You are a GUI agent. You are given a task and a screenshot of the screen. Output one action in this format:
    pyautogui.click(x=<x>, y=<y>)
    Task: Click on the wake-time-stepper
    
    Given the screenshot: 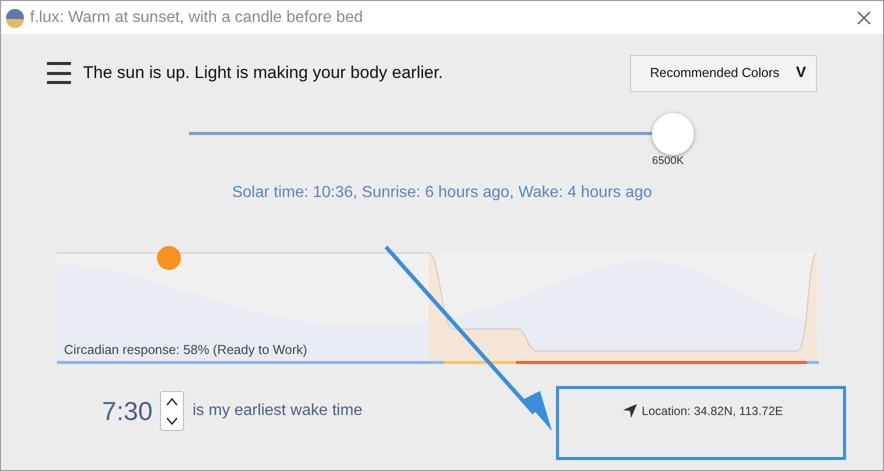 What is the action you would take?
    pyautogui.click(x=172, y=411)
    